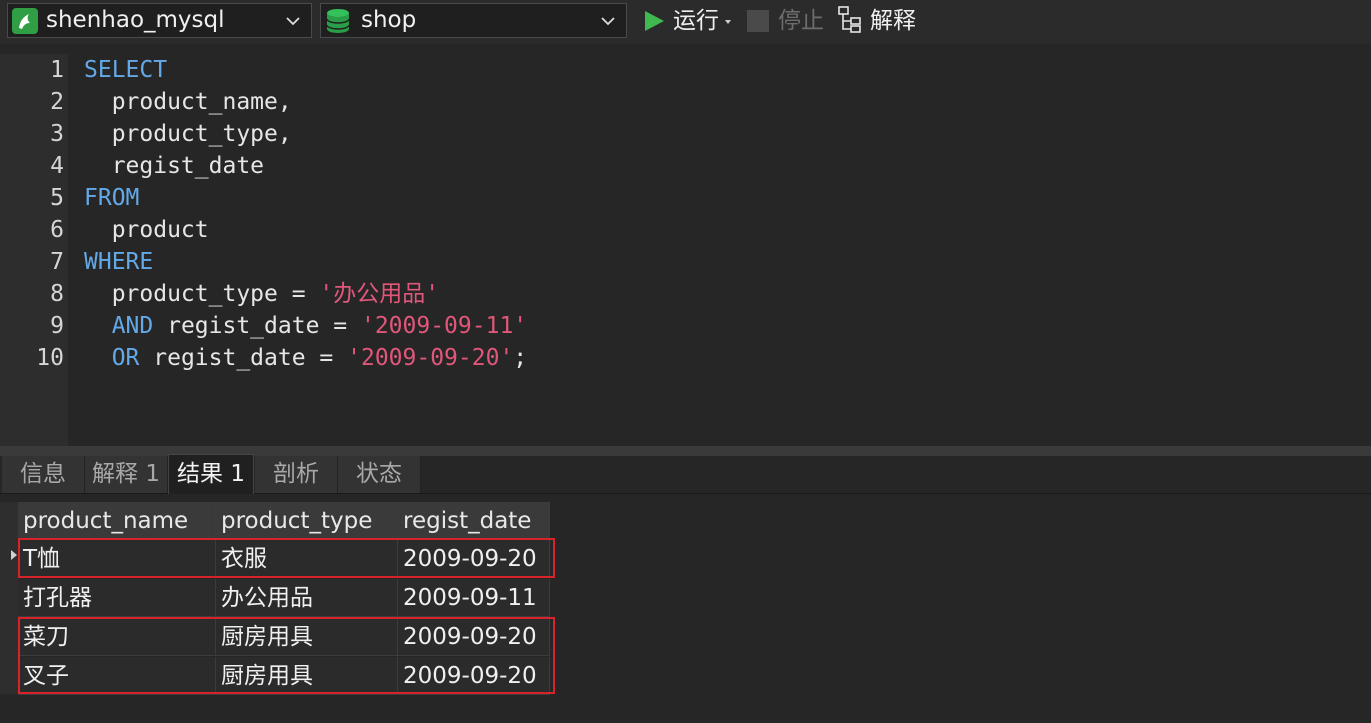  I want to click on run-label: 运行, so click(696, 21).